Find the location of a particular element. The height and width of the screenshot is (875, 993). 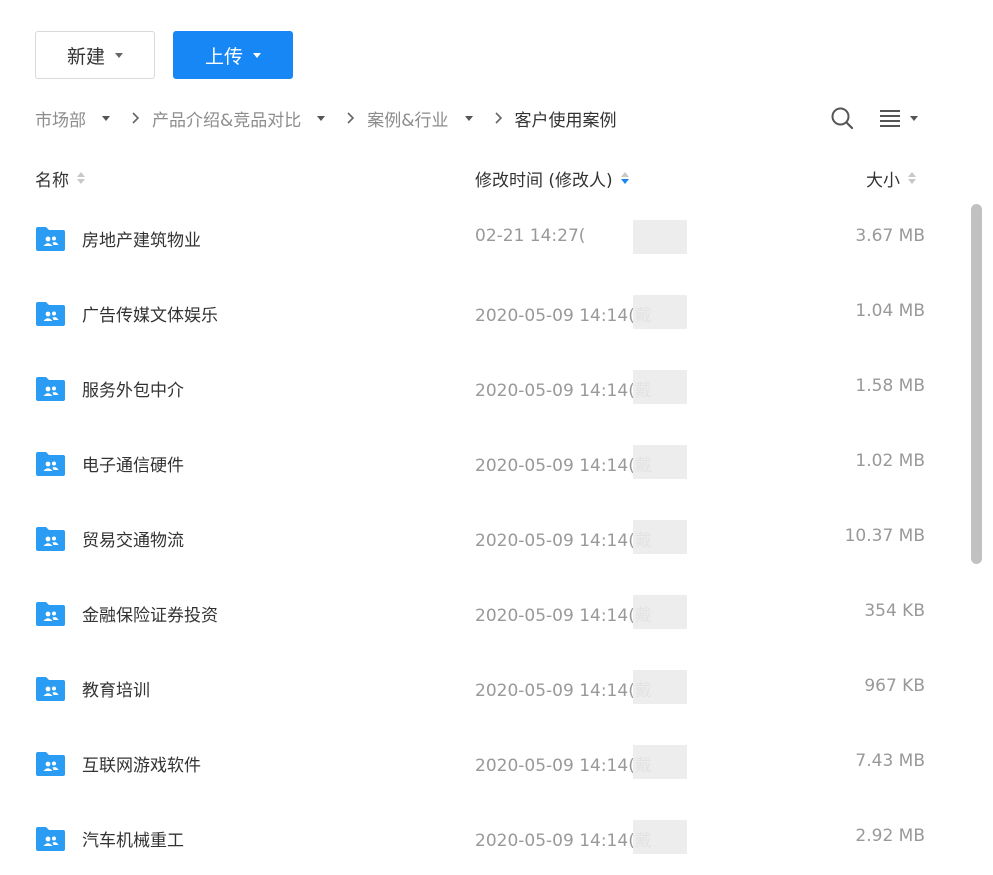

upload-button: 上传 is located at coordinates (233, 55).